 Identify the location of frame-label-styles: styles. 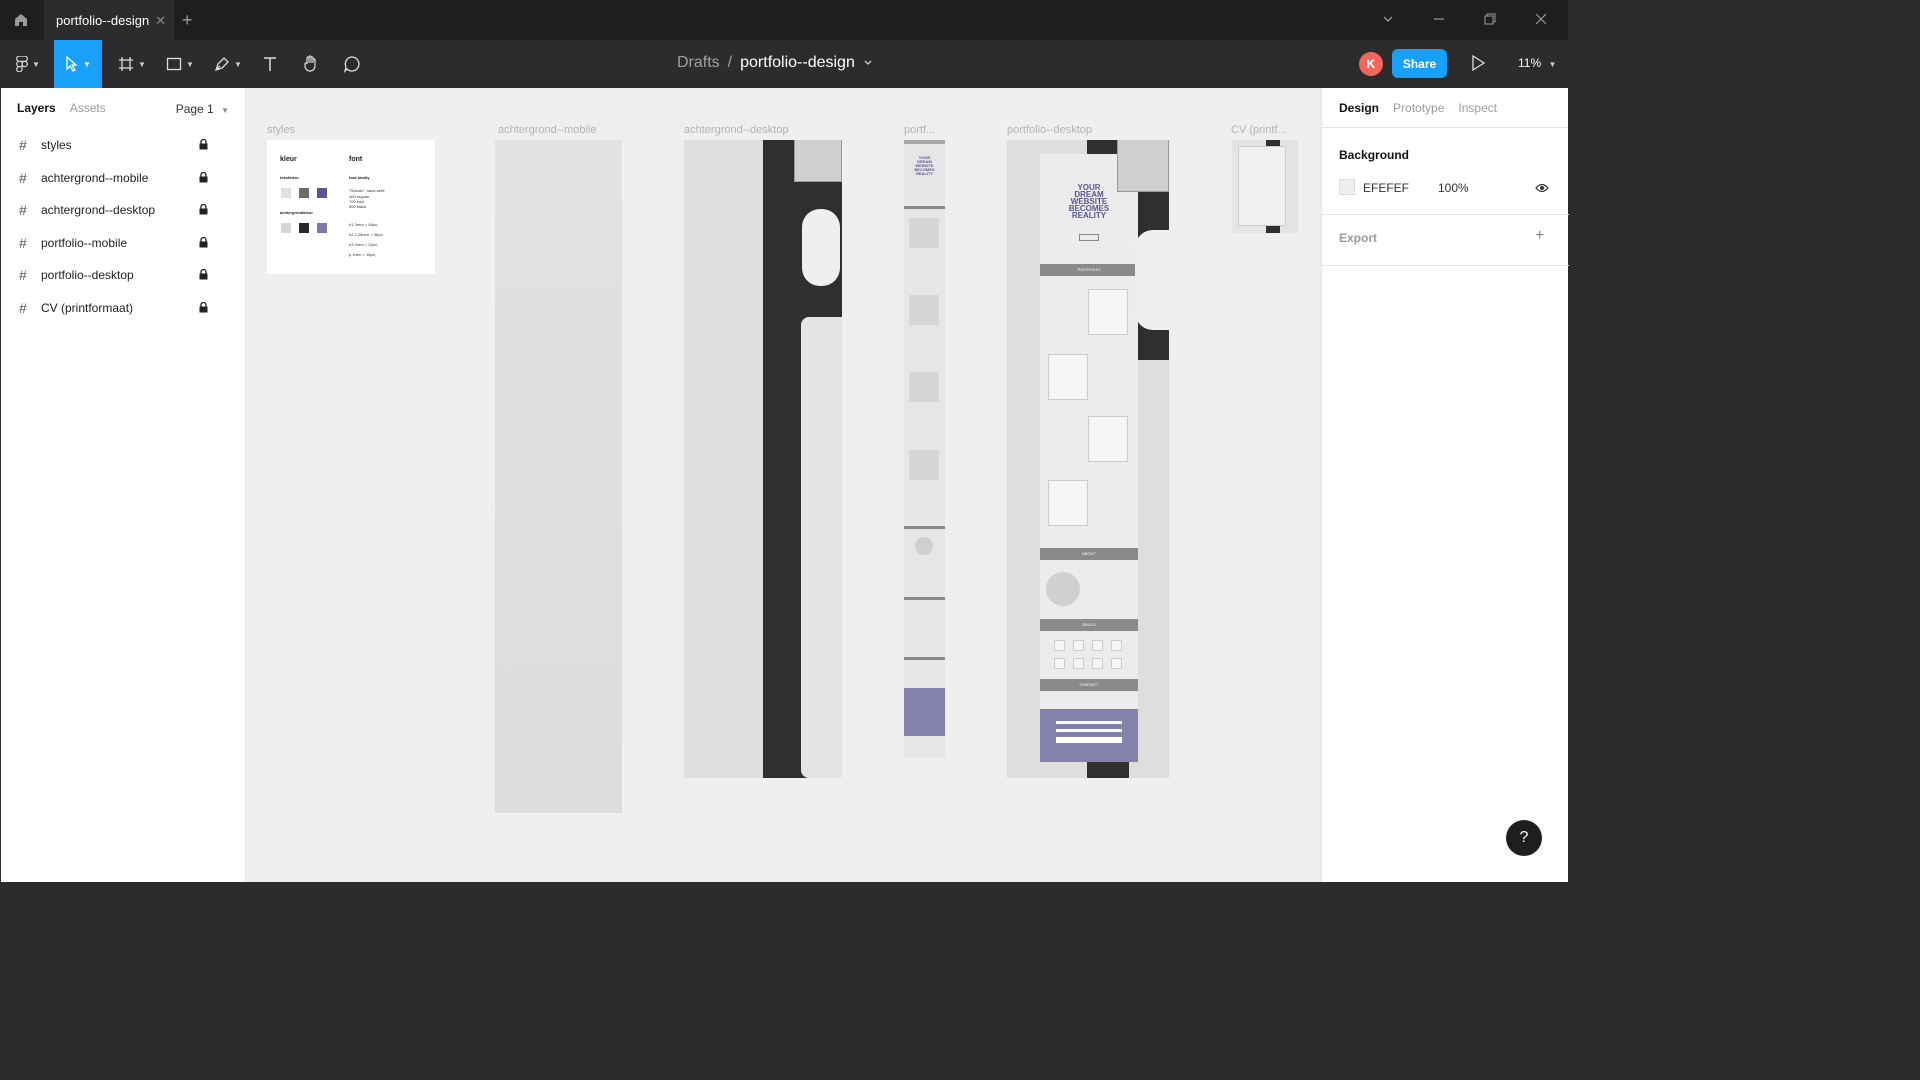
(281, 130).